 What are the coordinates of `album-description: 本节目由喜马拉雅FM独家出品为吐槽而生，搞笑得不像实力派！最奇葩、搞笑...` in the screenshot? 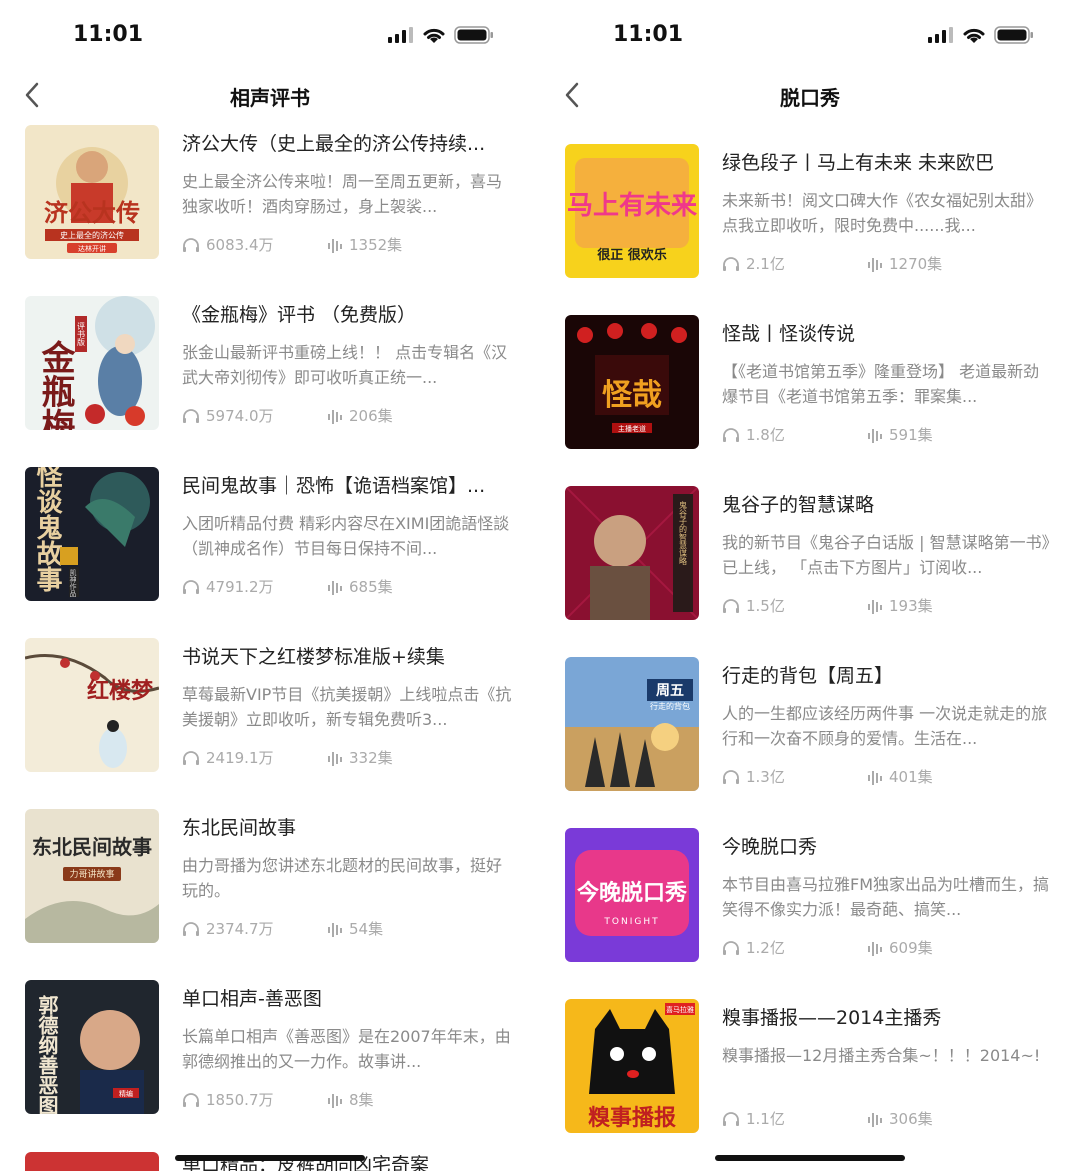 It's located at (886, 897).